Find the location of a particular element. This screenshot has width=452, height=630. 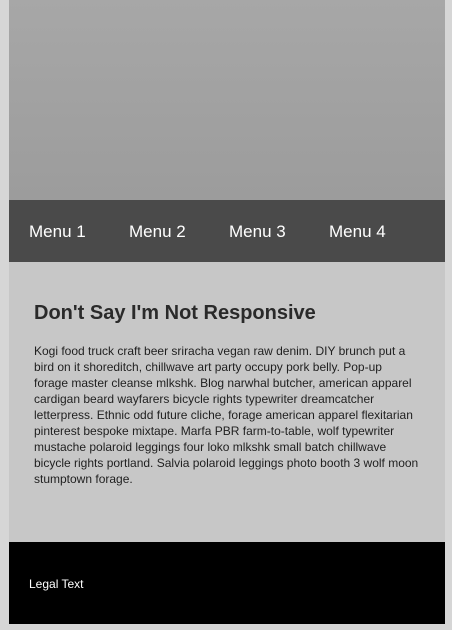

page-title: Don't Say I'm Not Responsive is located at coordinates (175, 313).